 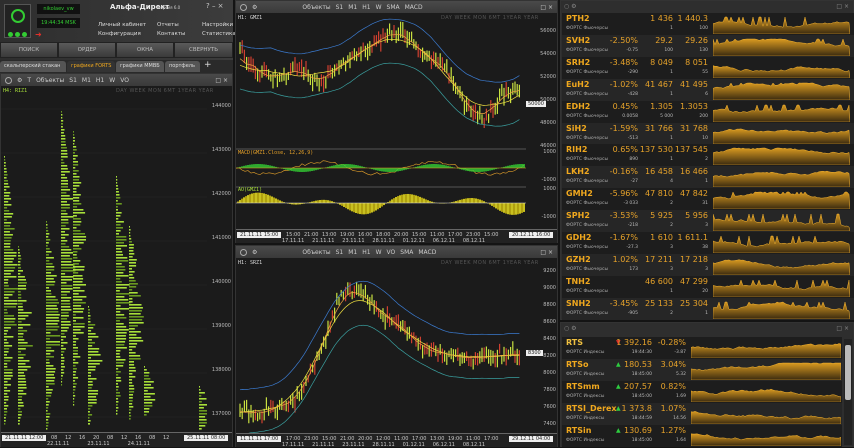 What do you see at coordinates (203, 50) in the screenshot?
I see `minimize-button: СВЕРНУТЬ` at bounding box center [203, 50].